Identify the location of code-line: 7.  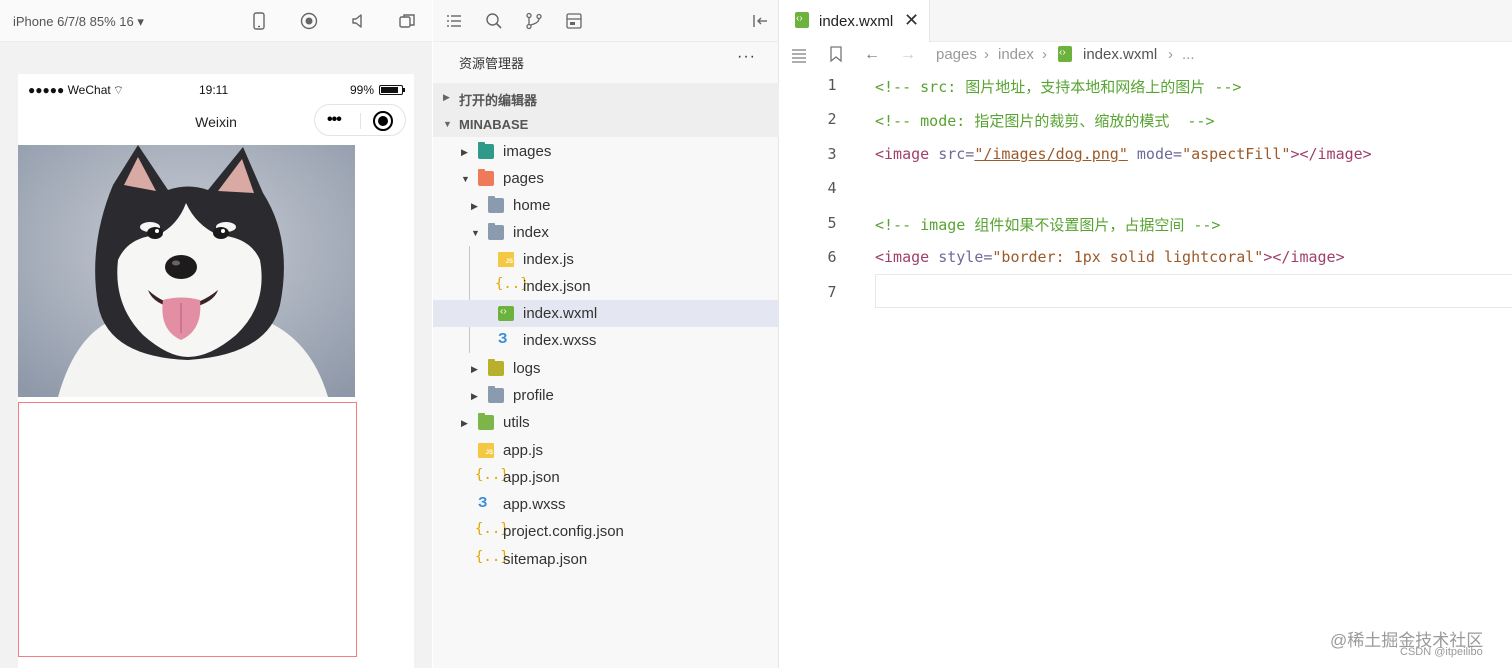
(832, 292).